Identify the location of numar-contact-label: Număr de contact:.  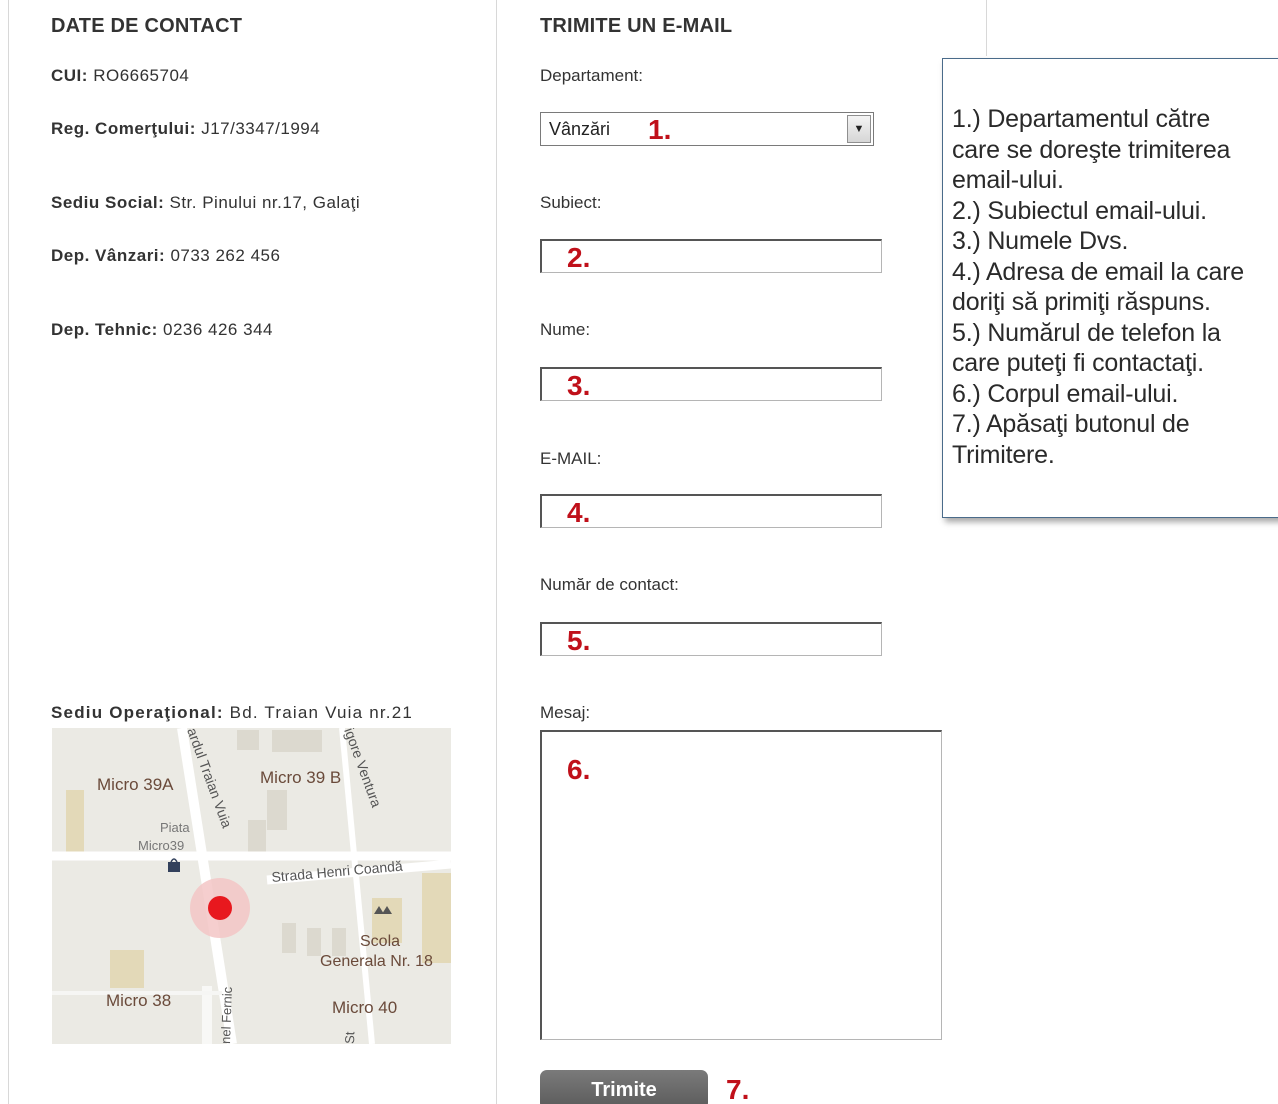
(609, 584).